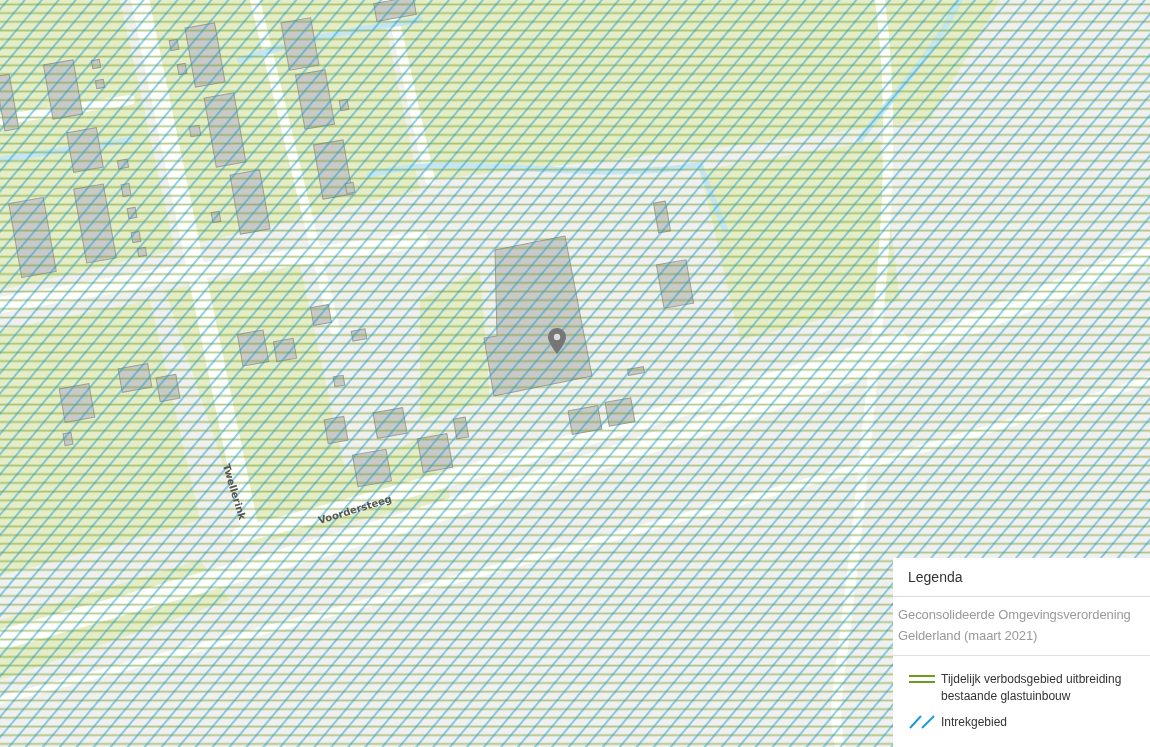 This screenshot has width=1150, height=747. What do you see at coordinates (1015, 625) in the screenshot?
I see `legend-source-text: Geconsolideerde Omgevingsverordening Gelderland (maart 2021)` at bounding box center [1015, 625].